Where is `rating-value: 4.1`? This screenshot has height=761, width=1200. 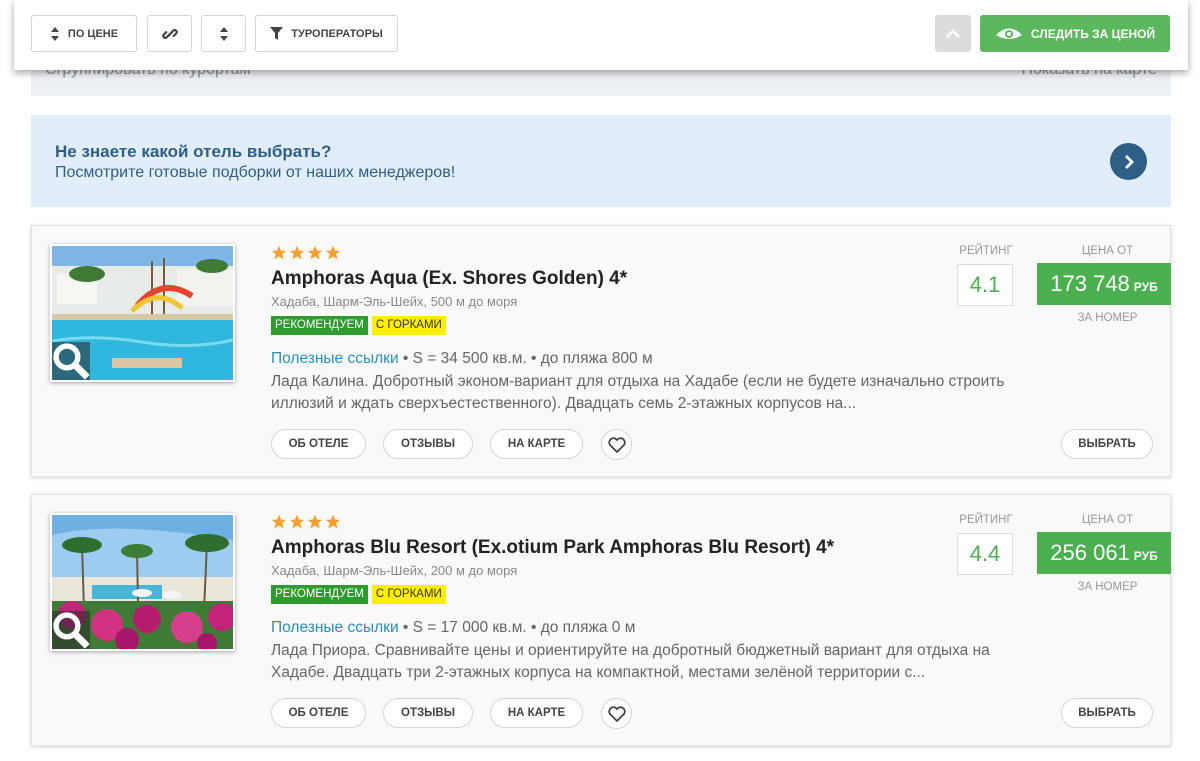 rating-value: 4.1 is located at coordinates (985, 285).